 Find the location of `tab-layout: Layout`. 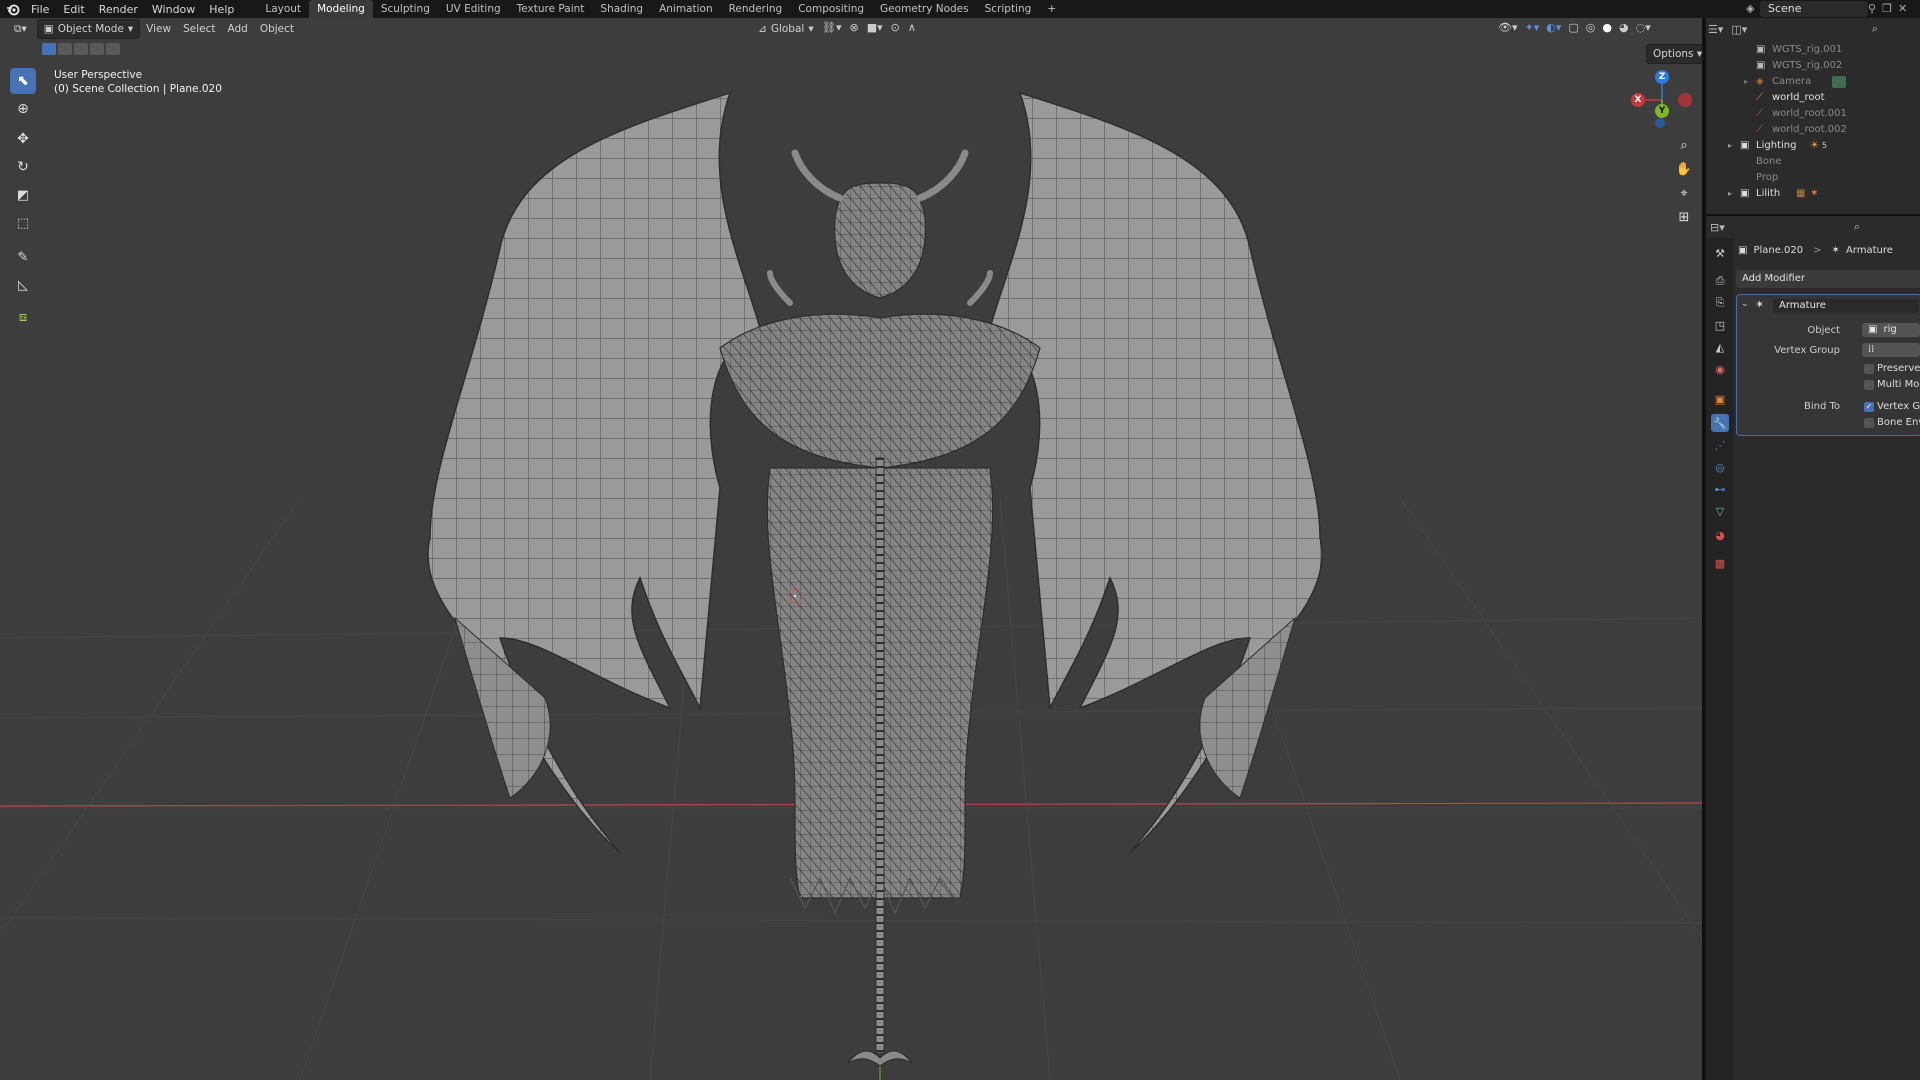

tab-layout: Layout is located at coordinates (283, 9).